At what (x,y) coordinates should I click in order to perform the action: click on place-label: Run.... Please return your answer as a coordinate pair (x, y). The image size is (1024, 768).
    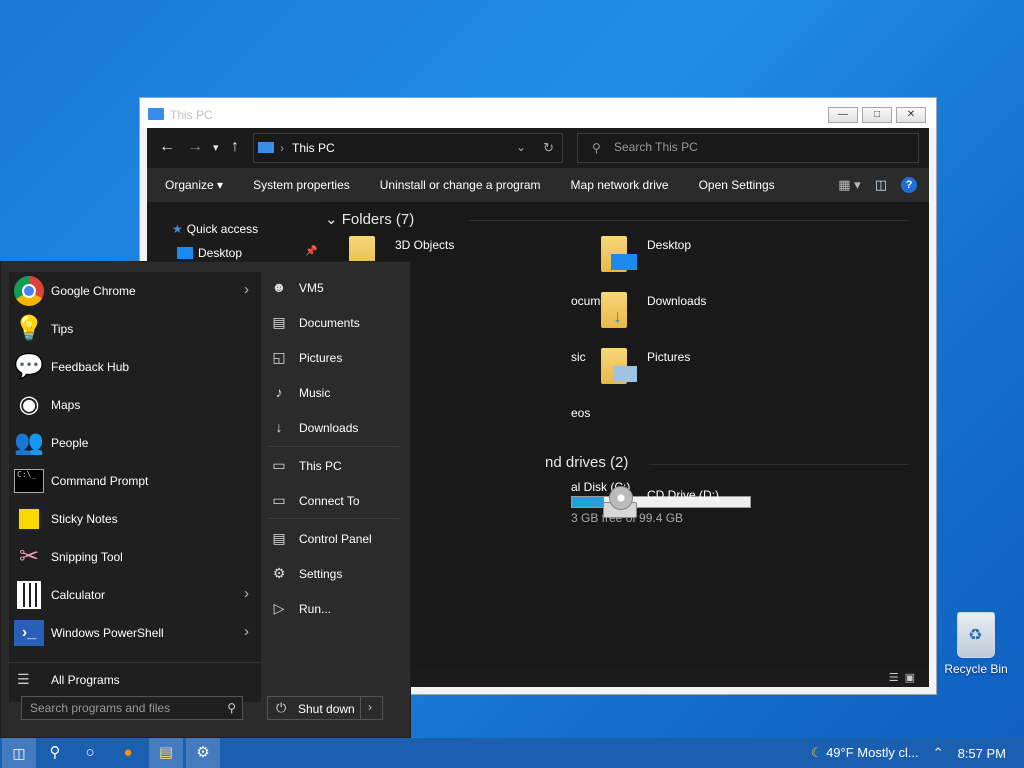
    Looking at the image, I should click on (315, 609).